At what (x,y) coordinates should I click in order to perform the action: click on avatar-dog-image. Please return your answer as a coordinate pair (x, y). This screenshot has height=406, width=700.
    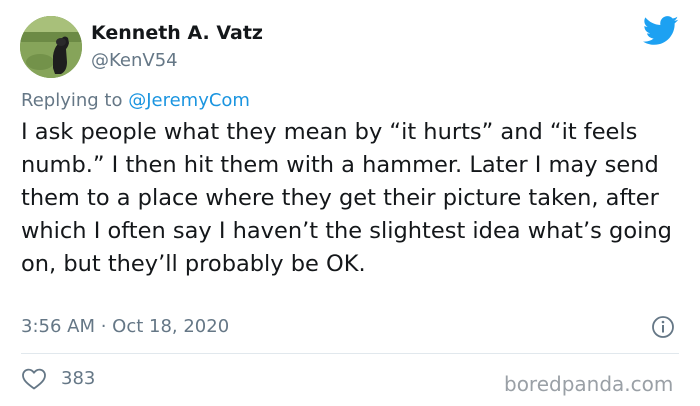
    Looking at the image, I should click on (51, 47).